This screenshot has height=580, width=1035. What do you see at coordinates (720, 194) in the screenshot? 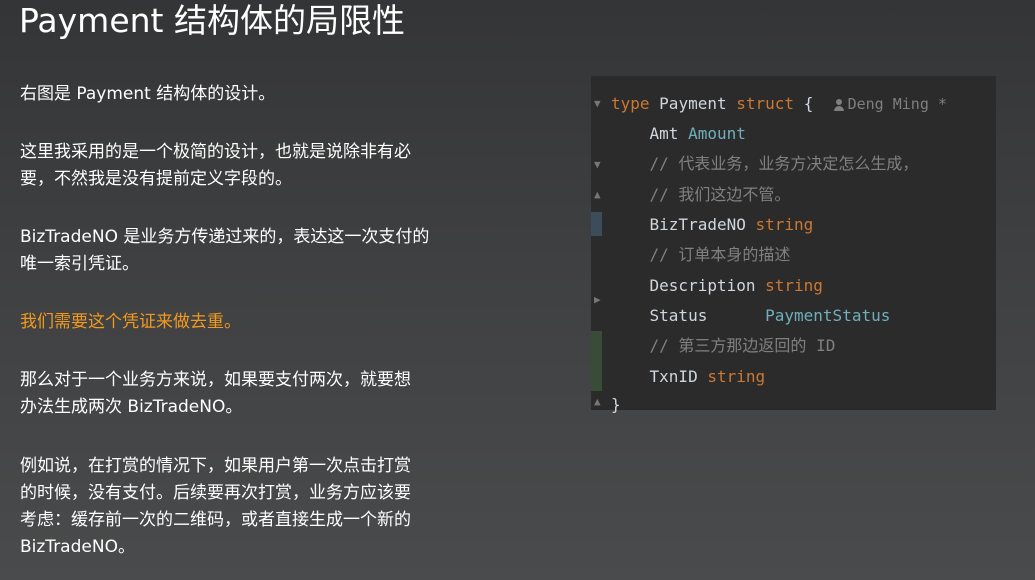
I see `code-comment: // 我们这边不管。` at bounding box center [720, 194].